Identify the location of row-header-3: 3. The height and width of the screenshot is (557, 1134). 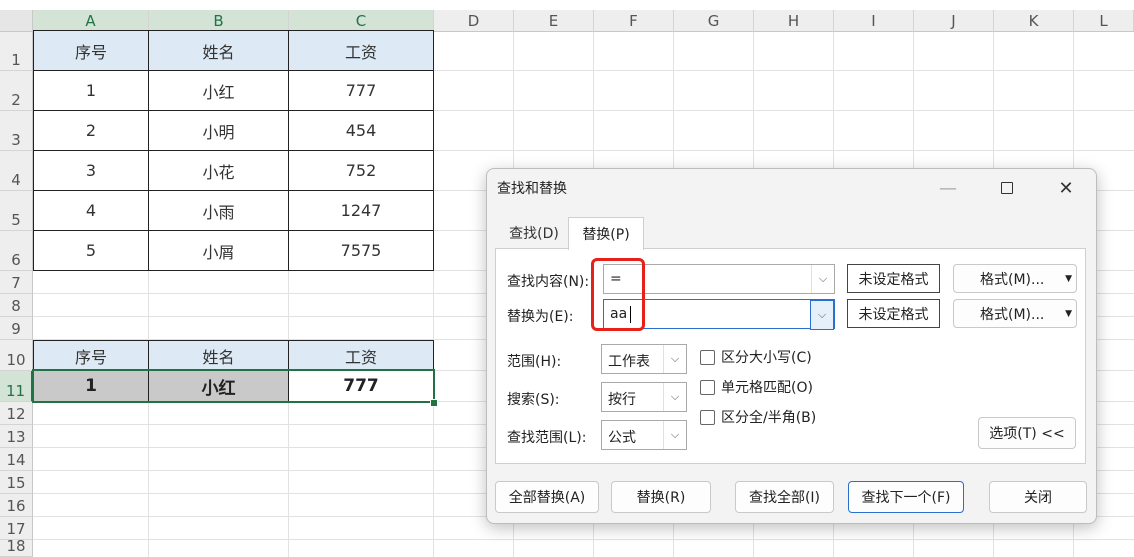
(16, 131).